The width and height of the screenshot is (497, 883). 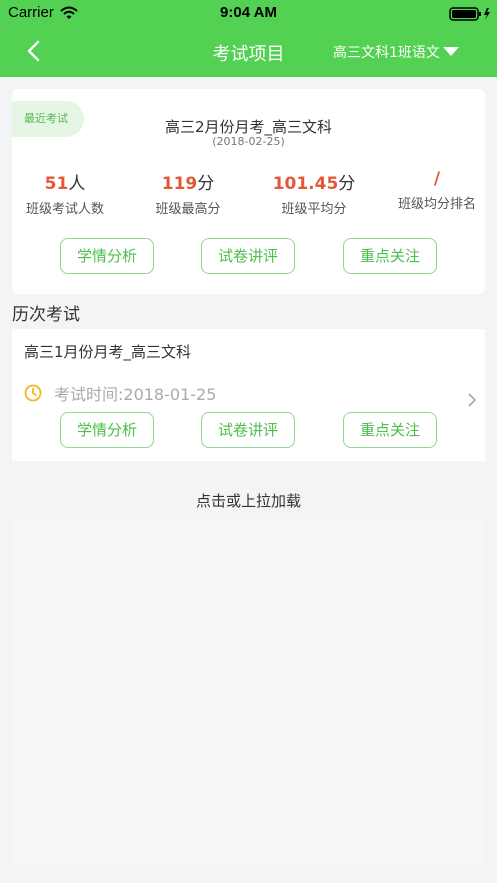 What do you see at coordinates (305, 184) in the screenshot?
I see `stat-value: 101.45` at bounding box center [305, 184].